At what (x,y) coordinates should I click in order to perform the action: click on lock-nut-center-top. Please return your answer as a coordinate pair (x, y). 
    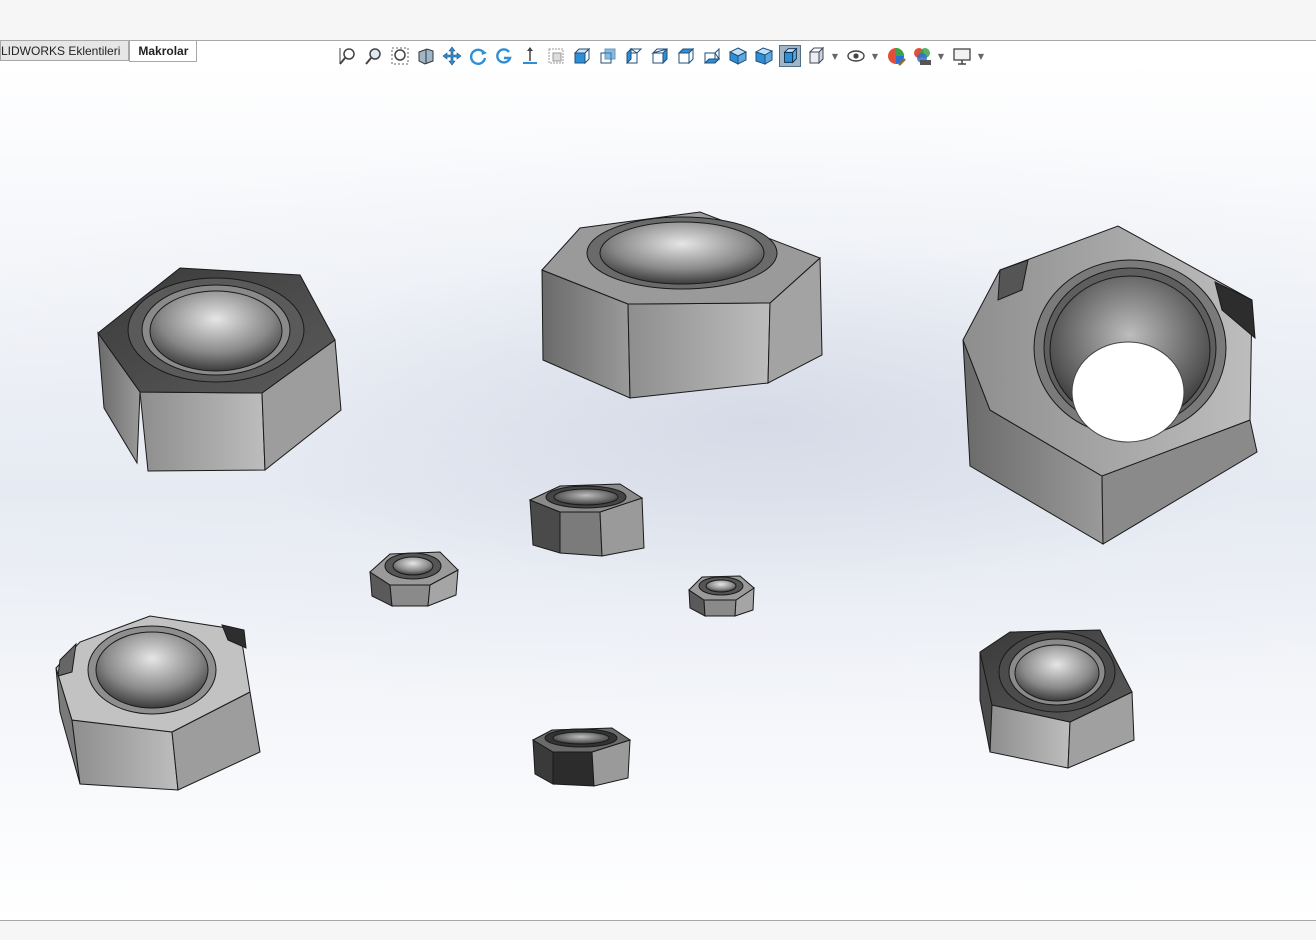
    Looking at the image, I should click on (586, 520).